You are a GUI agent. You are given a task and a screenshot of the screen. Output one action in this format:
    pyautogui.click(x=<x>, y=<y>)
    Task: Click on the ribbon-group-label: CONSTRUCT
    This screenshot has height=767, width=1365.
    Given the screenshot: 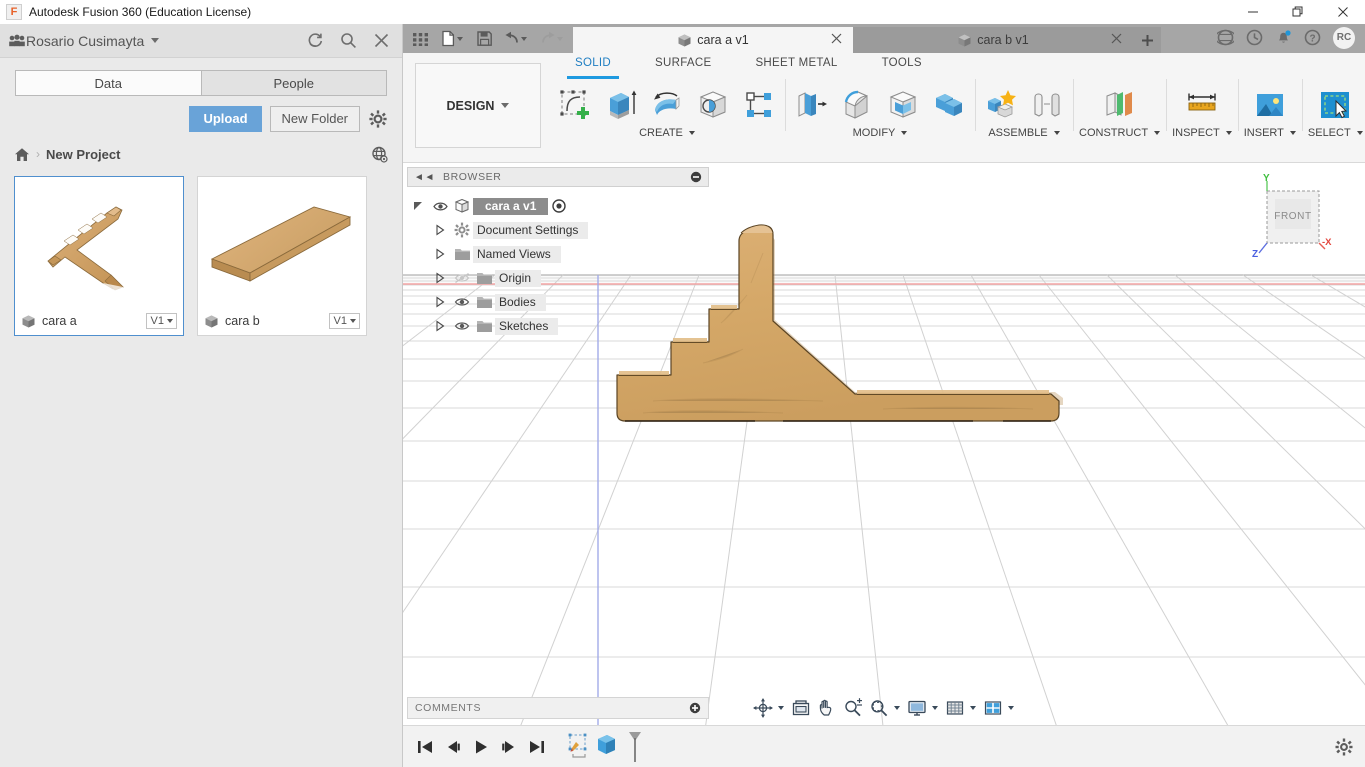 What is the action you would take?
    pyautogui.click(x=1120, y=133)
    